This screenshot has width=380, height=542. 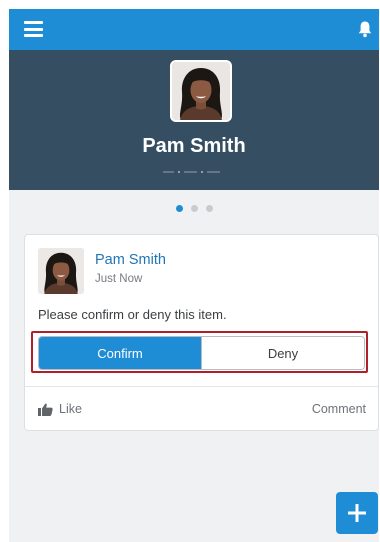 I want to click on post-timestamp: Just Now, so click(x=119, y=279).